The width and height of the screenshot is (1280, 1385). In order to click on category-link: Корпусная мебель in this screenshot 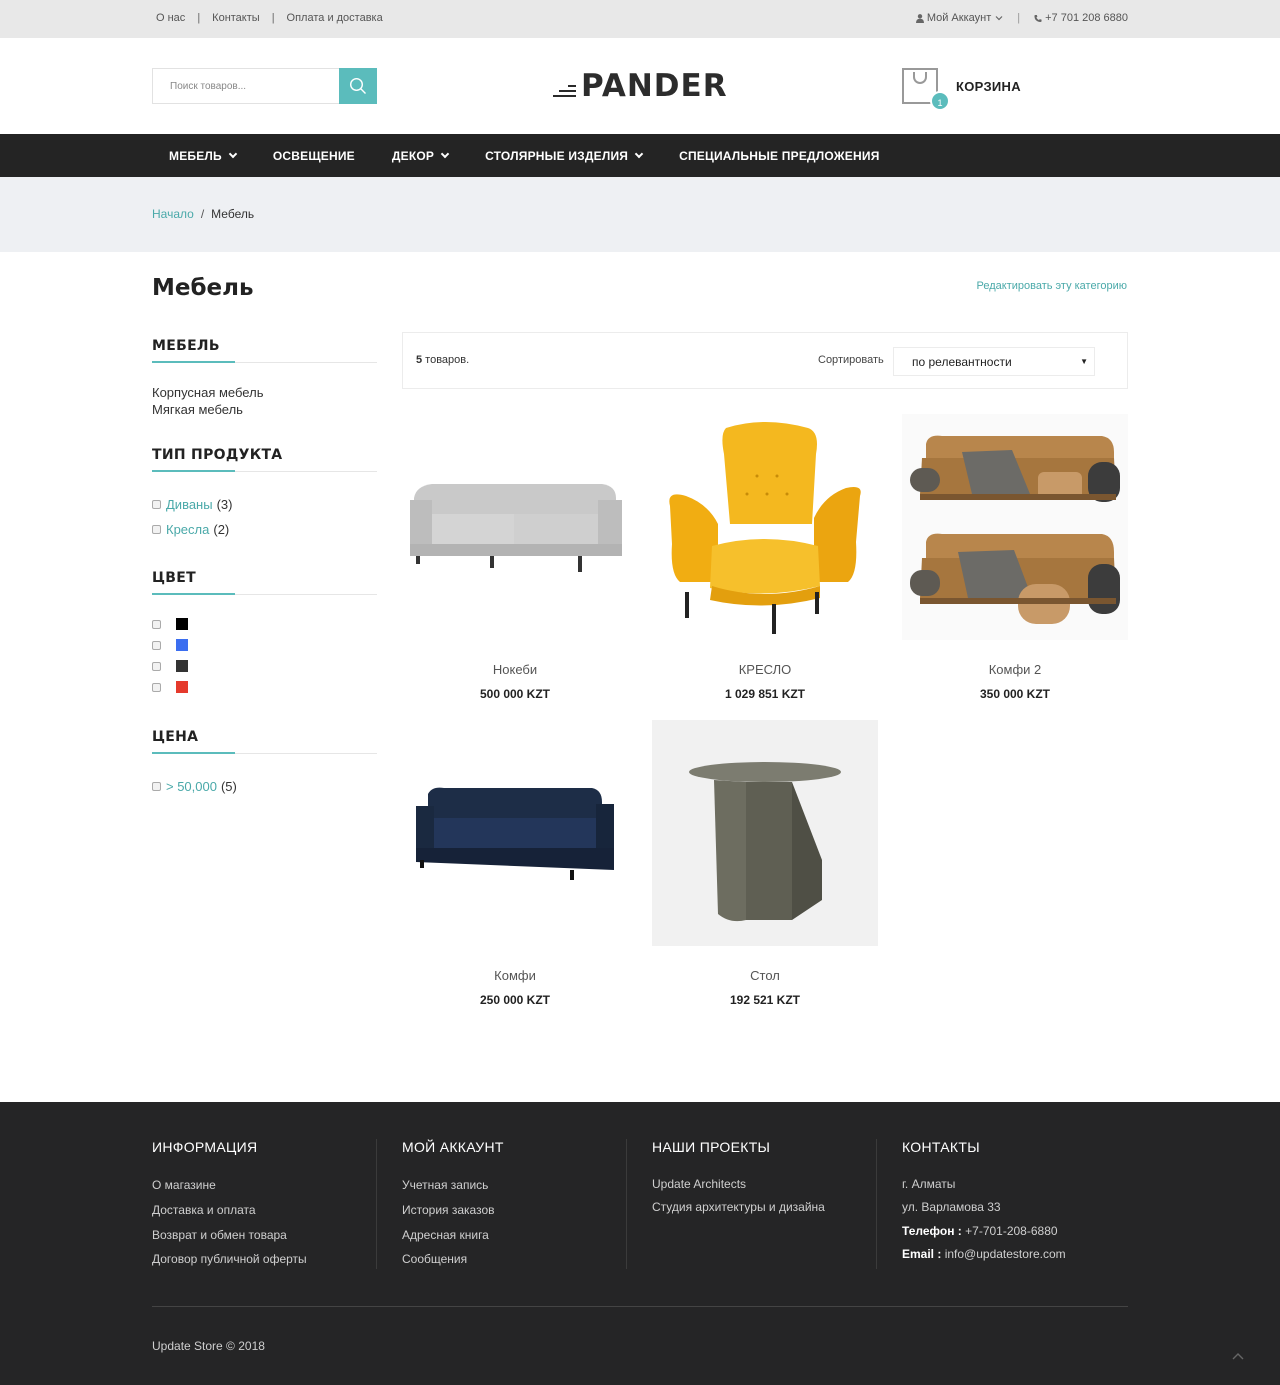, I will do `click(264, 392)`.